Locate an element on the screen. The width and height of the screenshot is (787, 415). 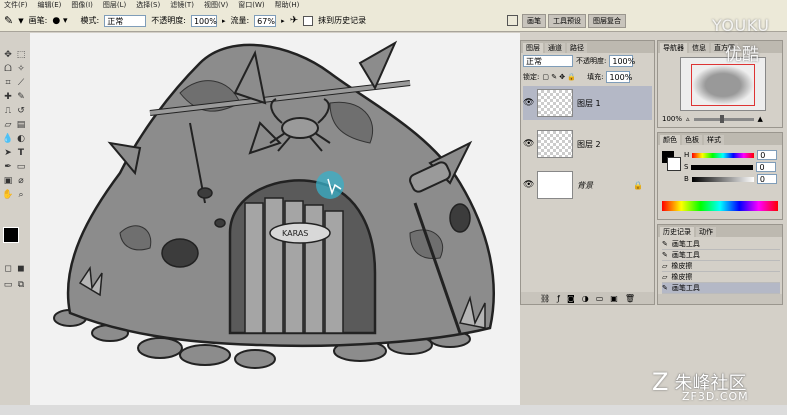
lasso-tool-icon: ᗝ is located at coordinates (8, 69).